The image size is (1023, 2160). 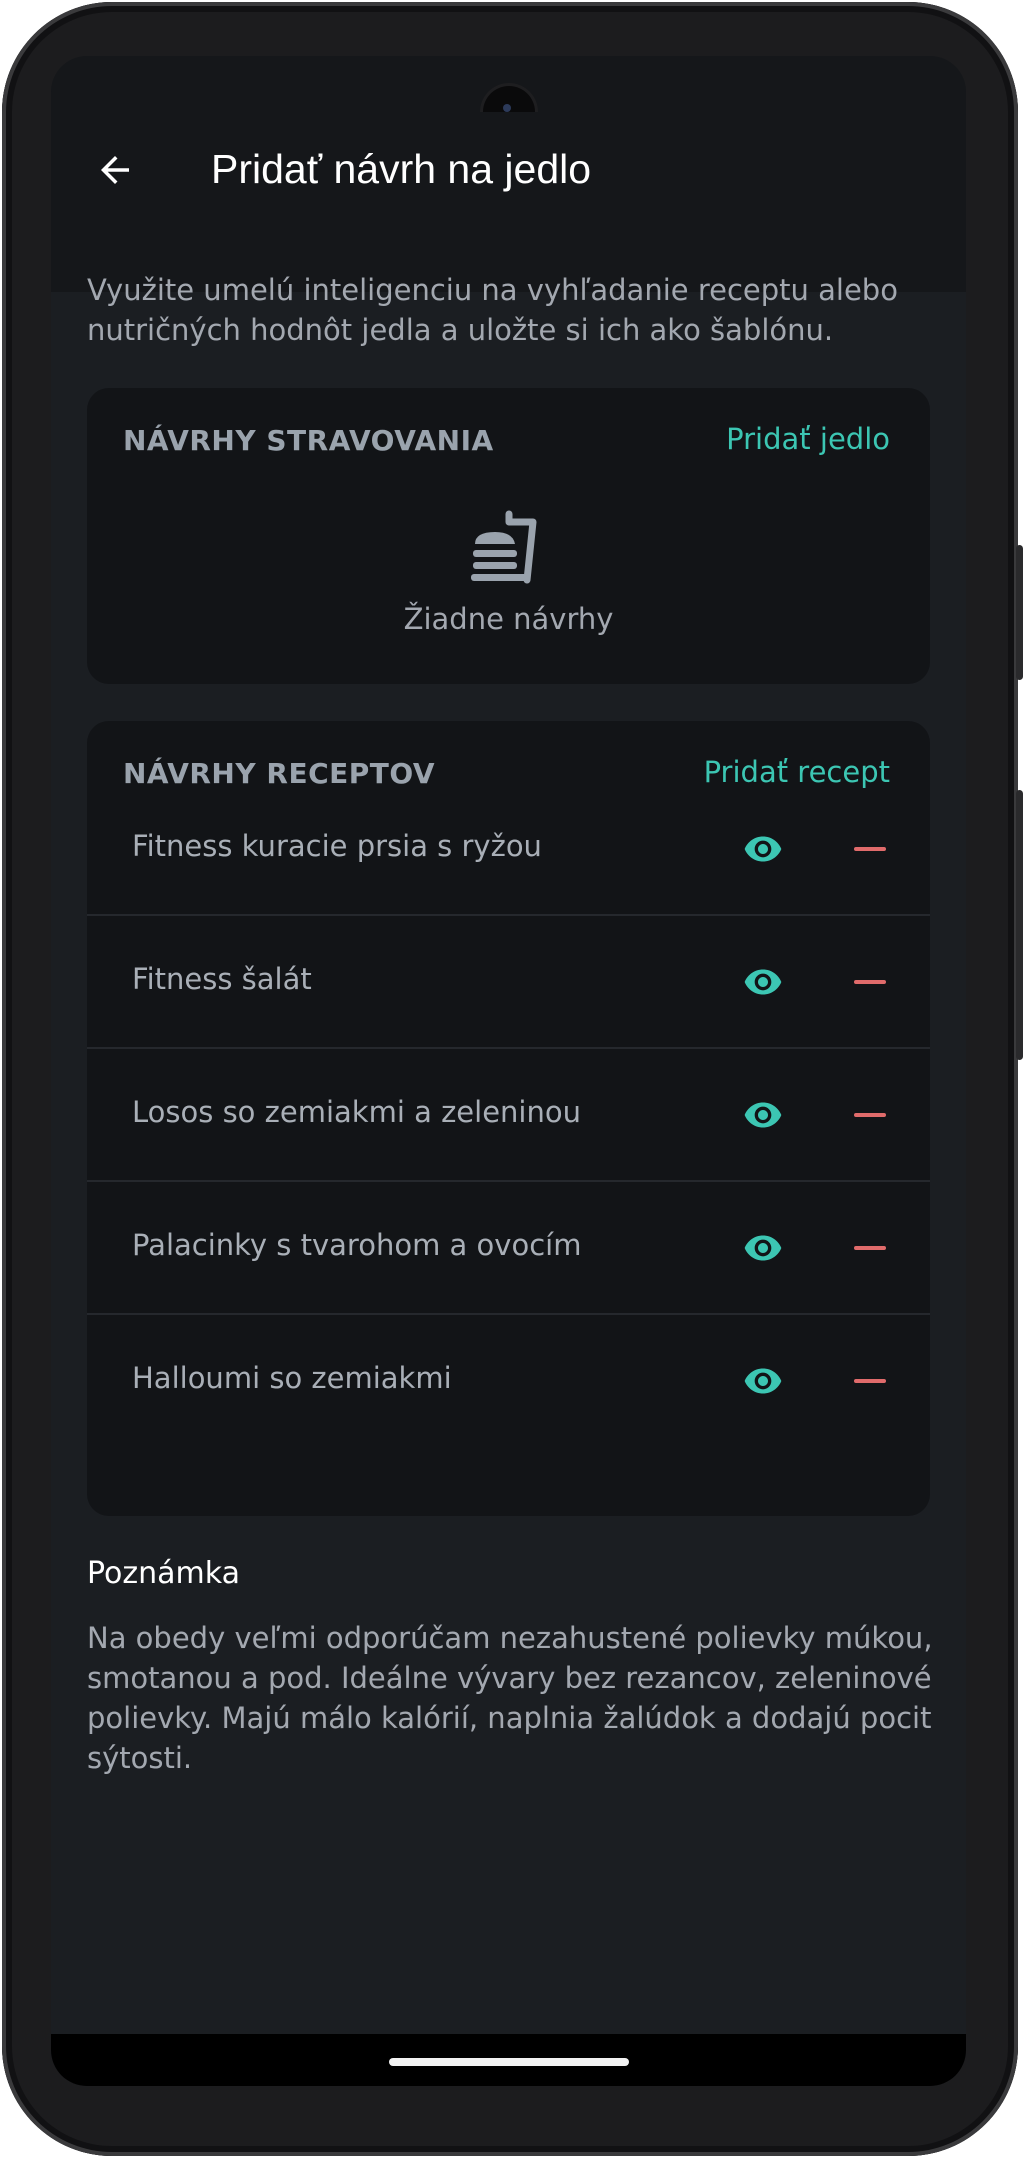 What do you see at coordinates (508, 982) in the screenshot?
I see `list-item: Fitness šalát` at bounding box center [508, 982].